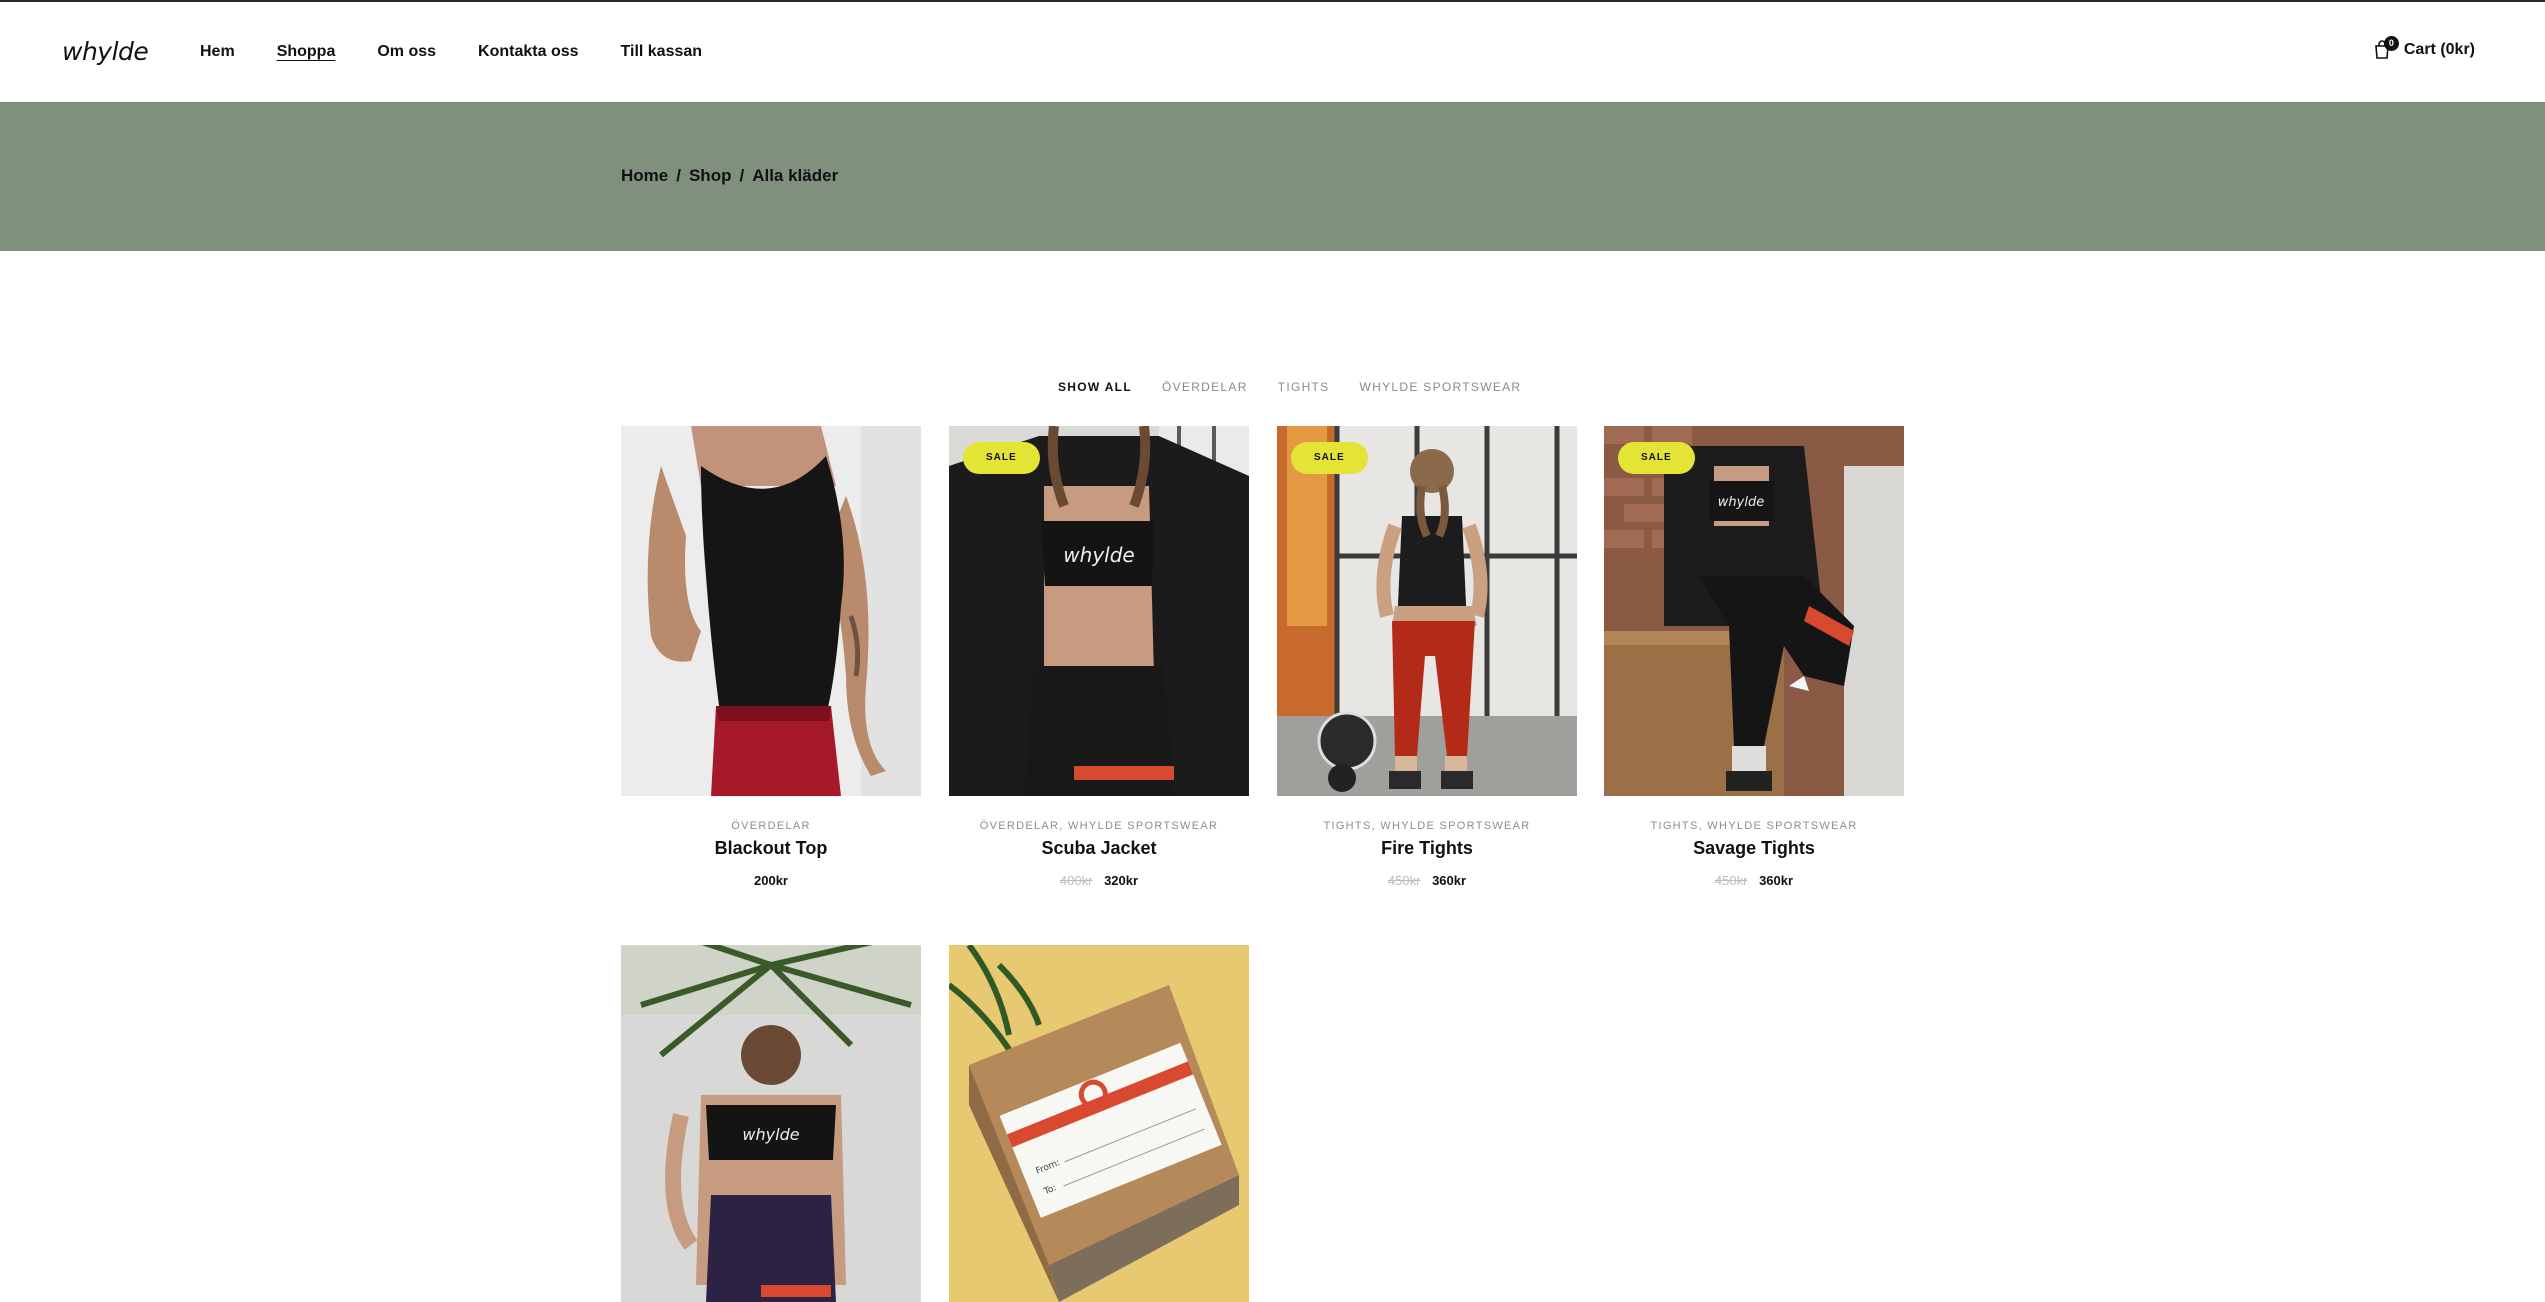  I want to click on product-price-row: 400kr 320kr, so click(1099, 880).